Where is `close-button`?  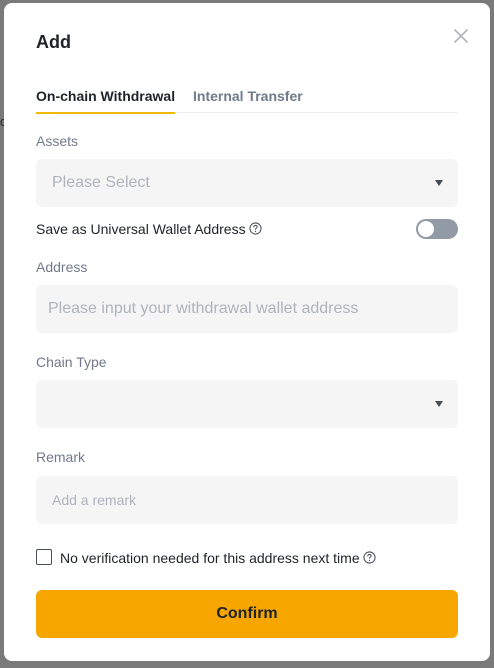
close-button is located at coordinates (461, 36).